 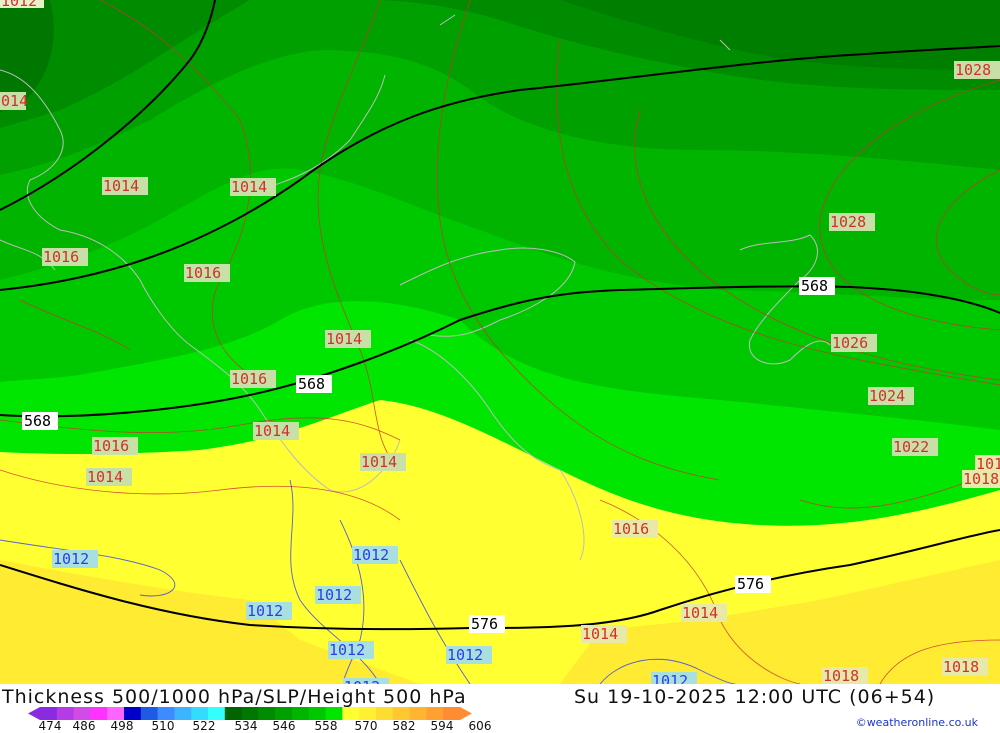 I want to click on scale-tick-label: 558, so click(x=326, y=726).